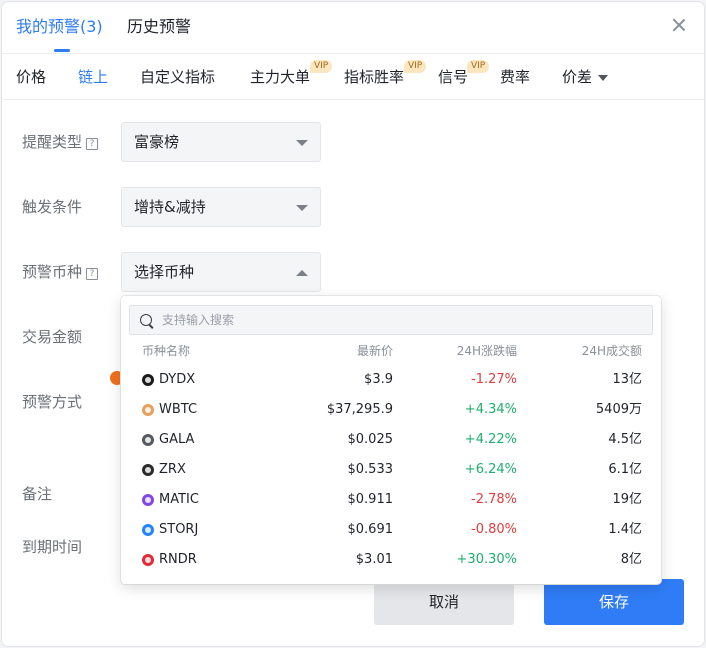 This screenshot has height=648, width=706. I want to click on coin-row: MATIC $0.911 -2.78% 19亿, so click(391, 500).